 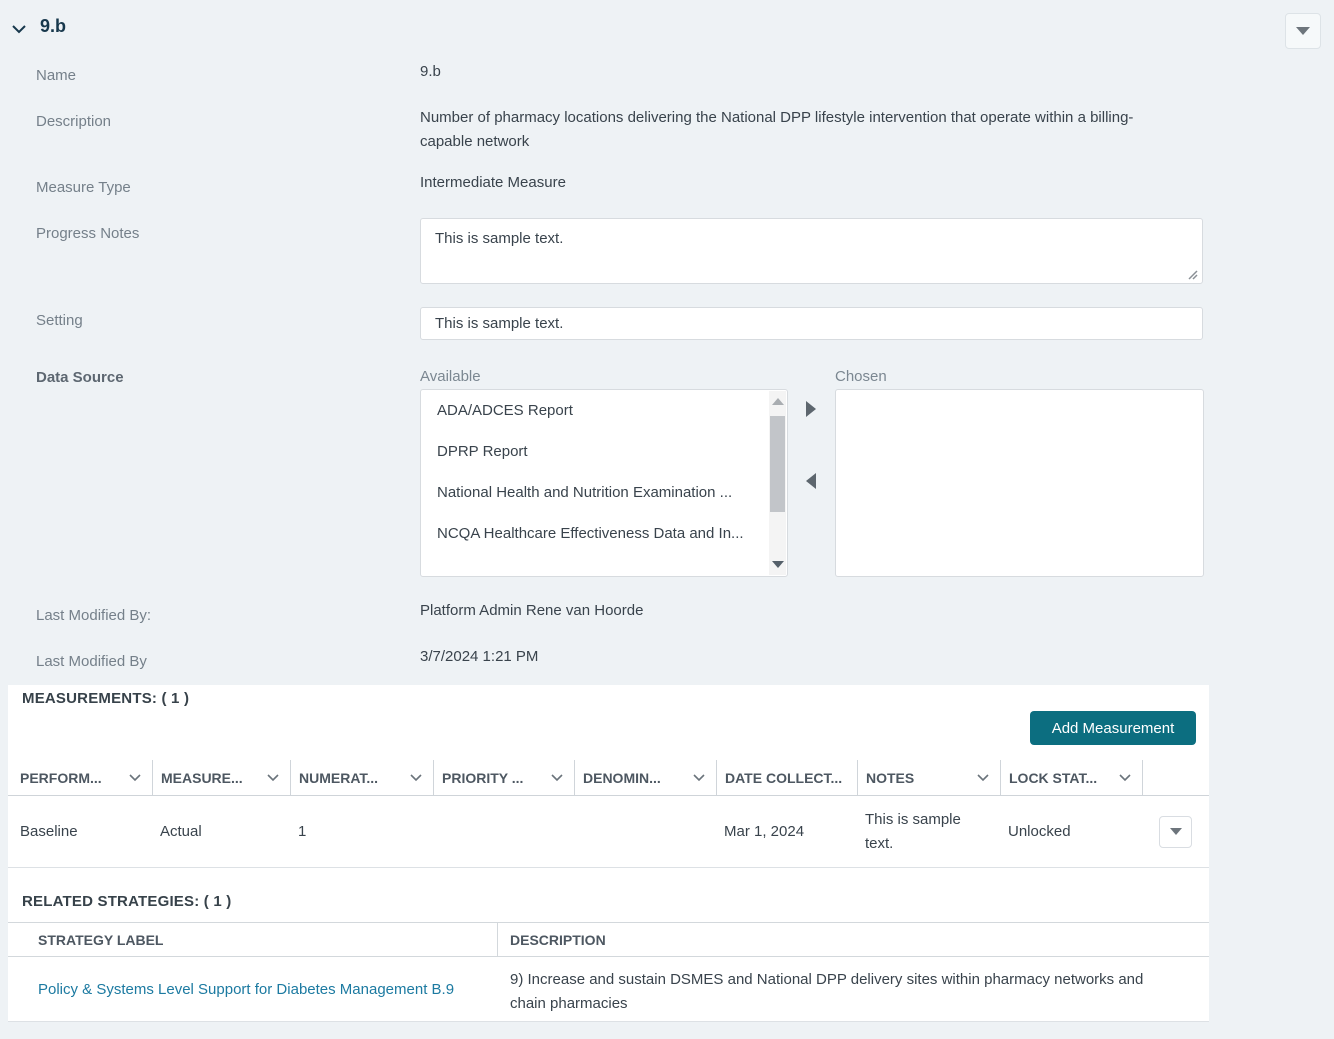 What do you see at coordinates (106, 698) in the screenshot?
I see `measurements-title: MEASUREMENTS: ( 1 )` at bounding box center [106, 698].